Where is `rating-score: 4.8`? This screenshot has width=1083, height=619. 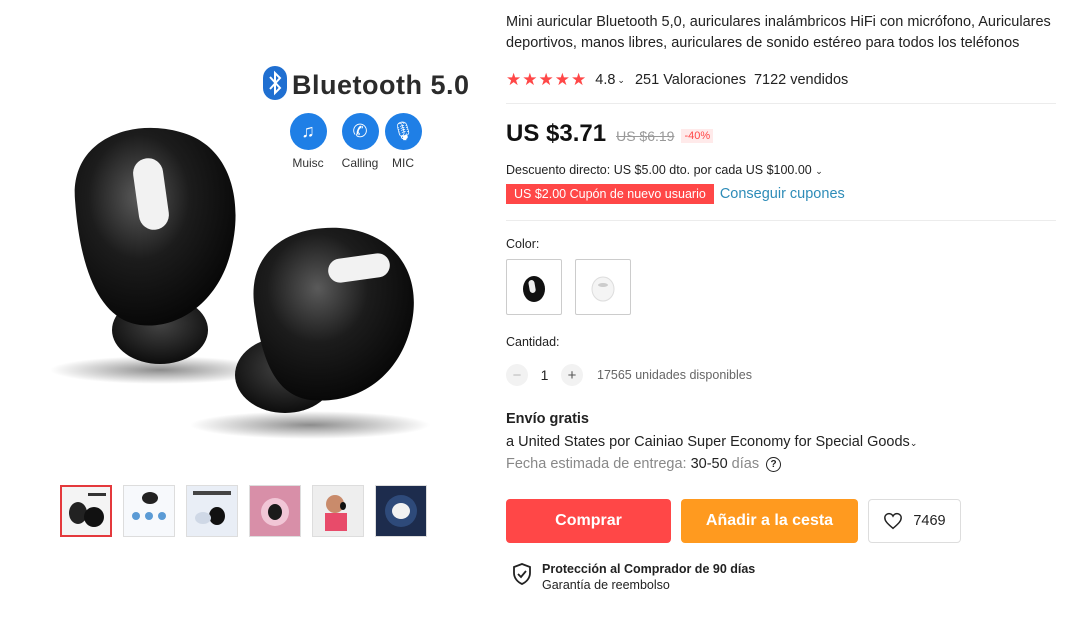
rating-score: 4.8 is located at coordinates (605, 80).